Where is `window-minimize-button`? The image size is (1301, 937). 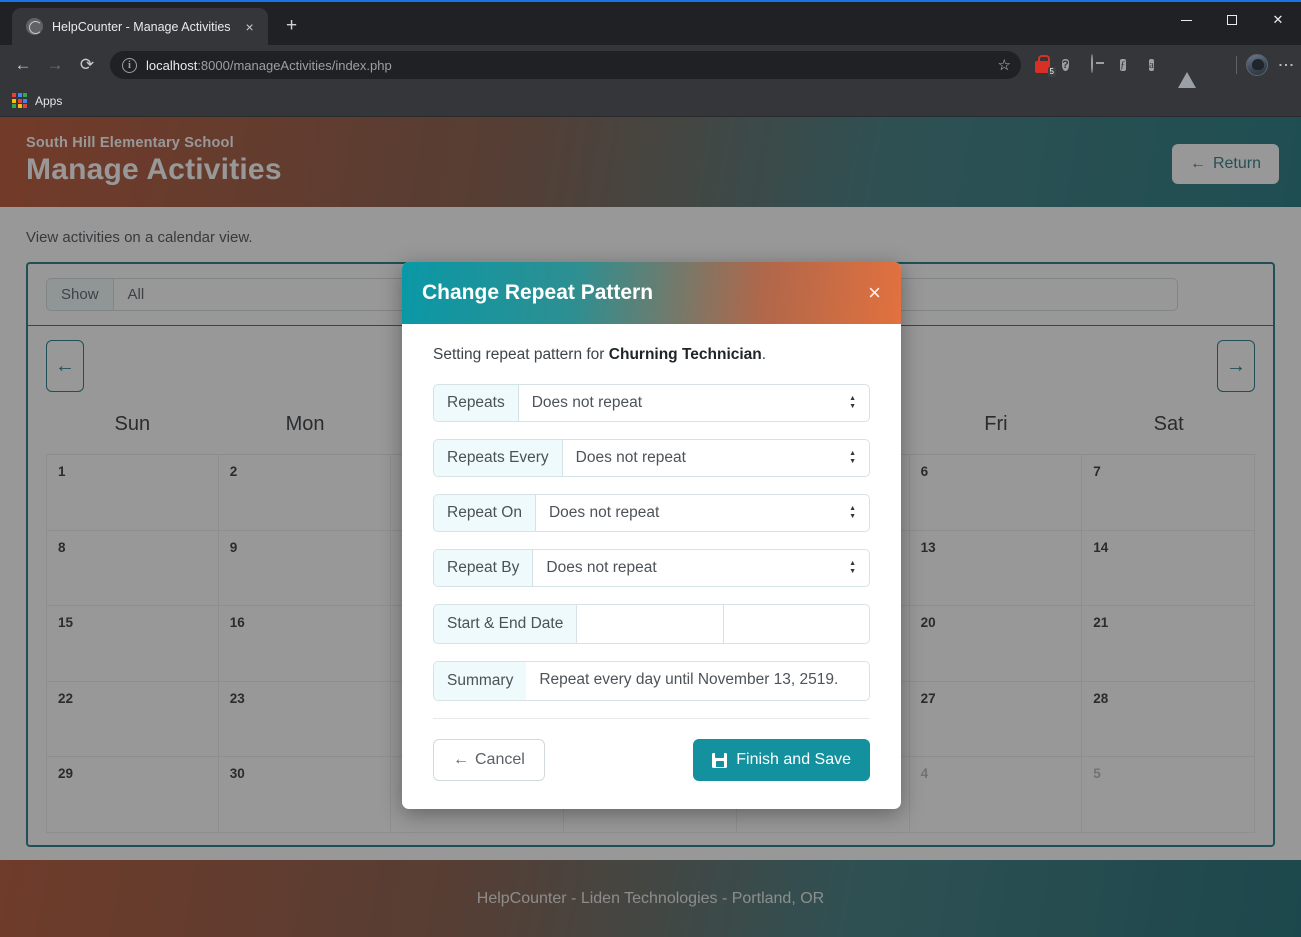
window-minimize-button is located at coordinates (1186, 20).